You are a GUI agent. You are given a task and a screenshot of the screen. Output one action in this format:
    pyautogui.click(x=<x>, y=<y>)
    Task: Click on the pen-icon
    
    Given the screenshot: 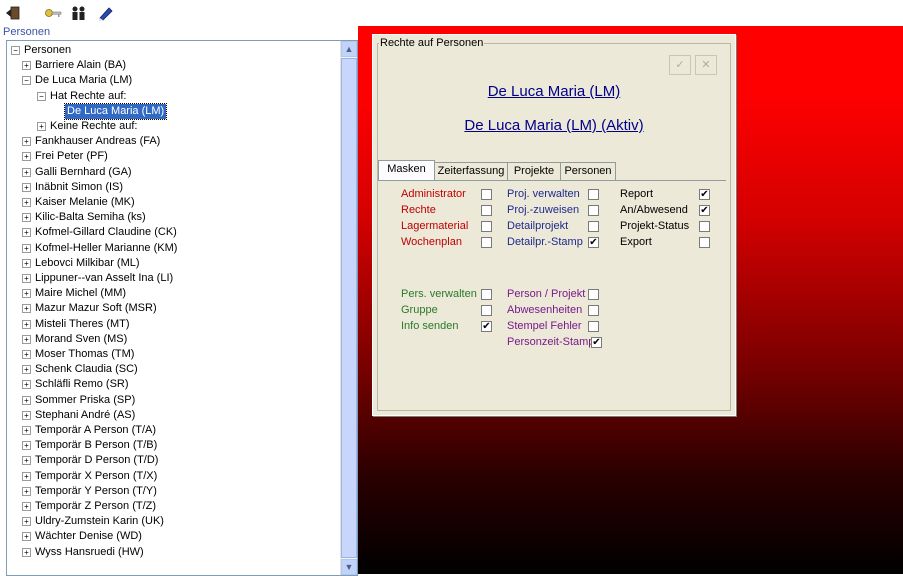 What is the action you would take?
    pyautogui.click(x=106, y=13)
    